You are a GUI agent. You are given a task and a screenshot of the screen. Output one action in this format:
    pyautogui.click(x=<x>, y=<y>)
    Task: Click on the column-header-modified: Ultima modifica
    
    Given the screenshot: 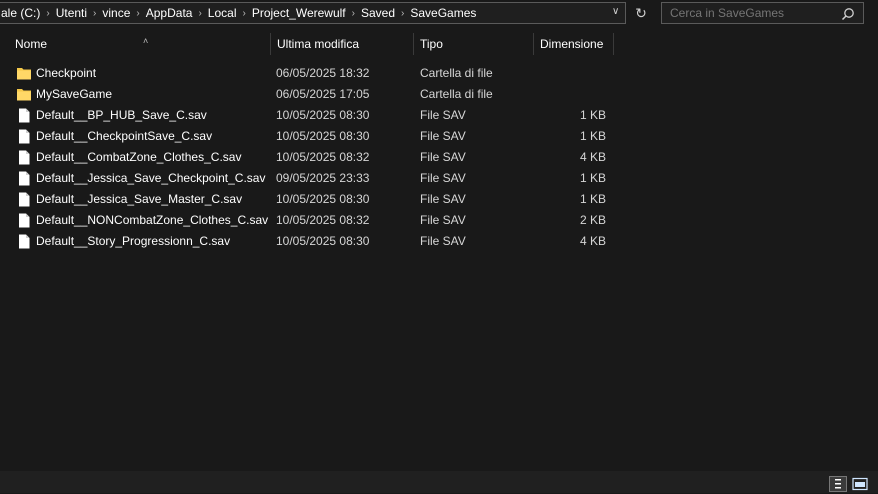 What is the action you would take?
    pyautogui.click(x=342, y=44)
    